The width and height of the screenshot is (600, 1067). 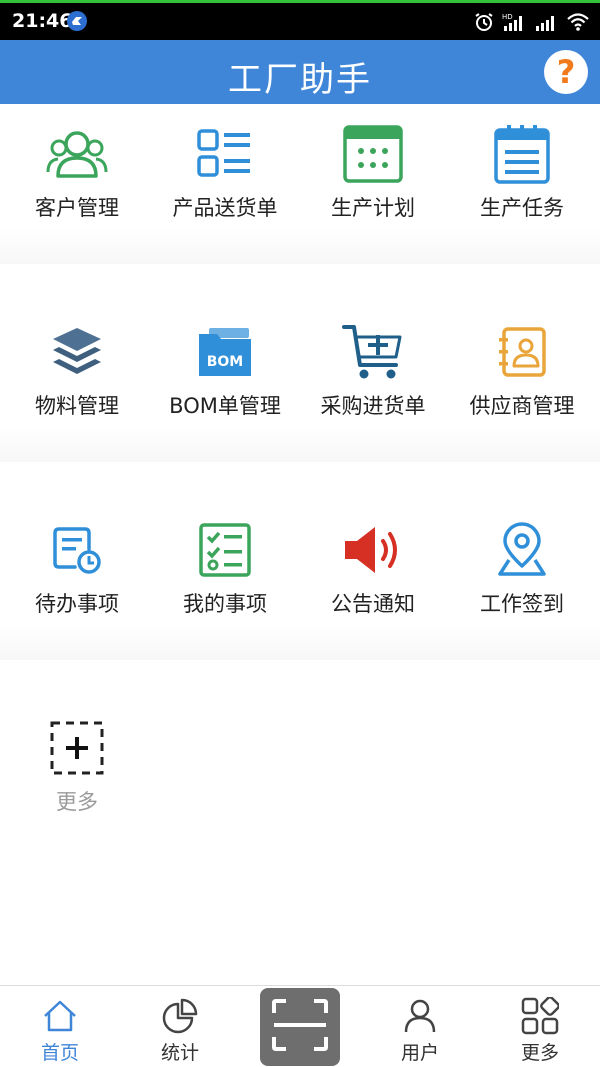 What do you see at coordinates (373, 208) in the screenshot?
I see `grid-item-label: 生产计划` at bounding box center [373, 208].